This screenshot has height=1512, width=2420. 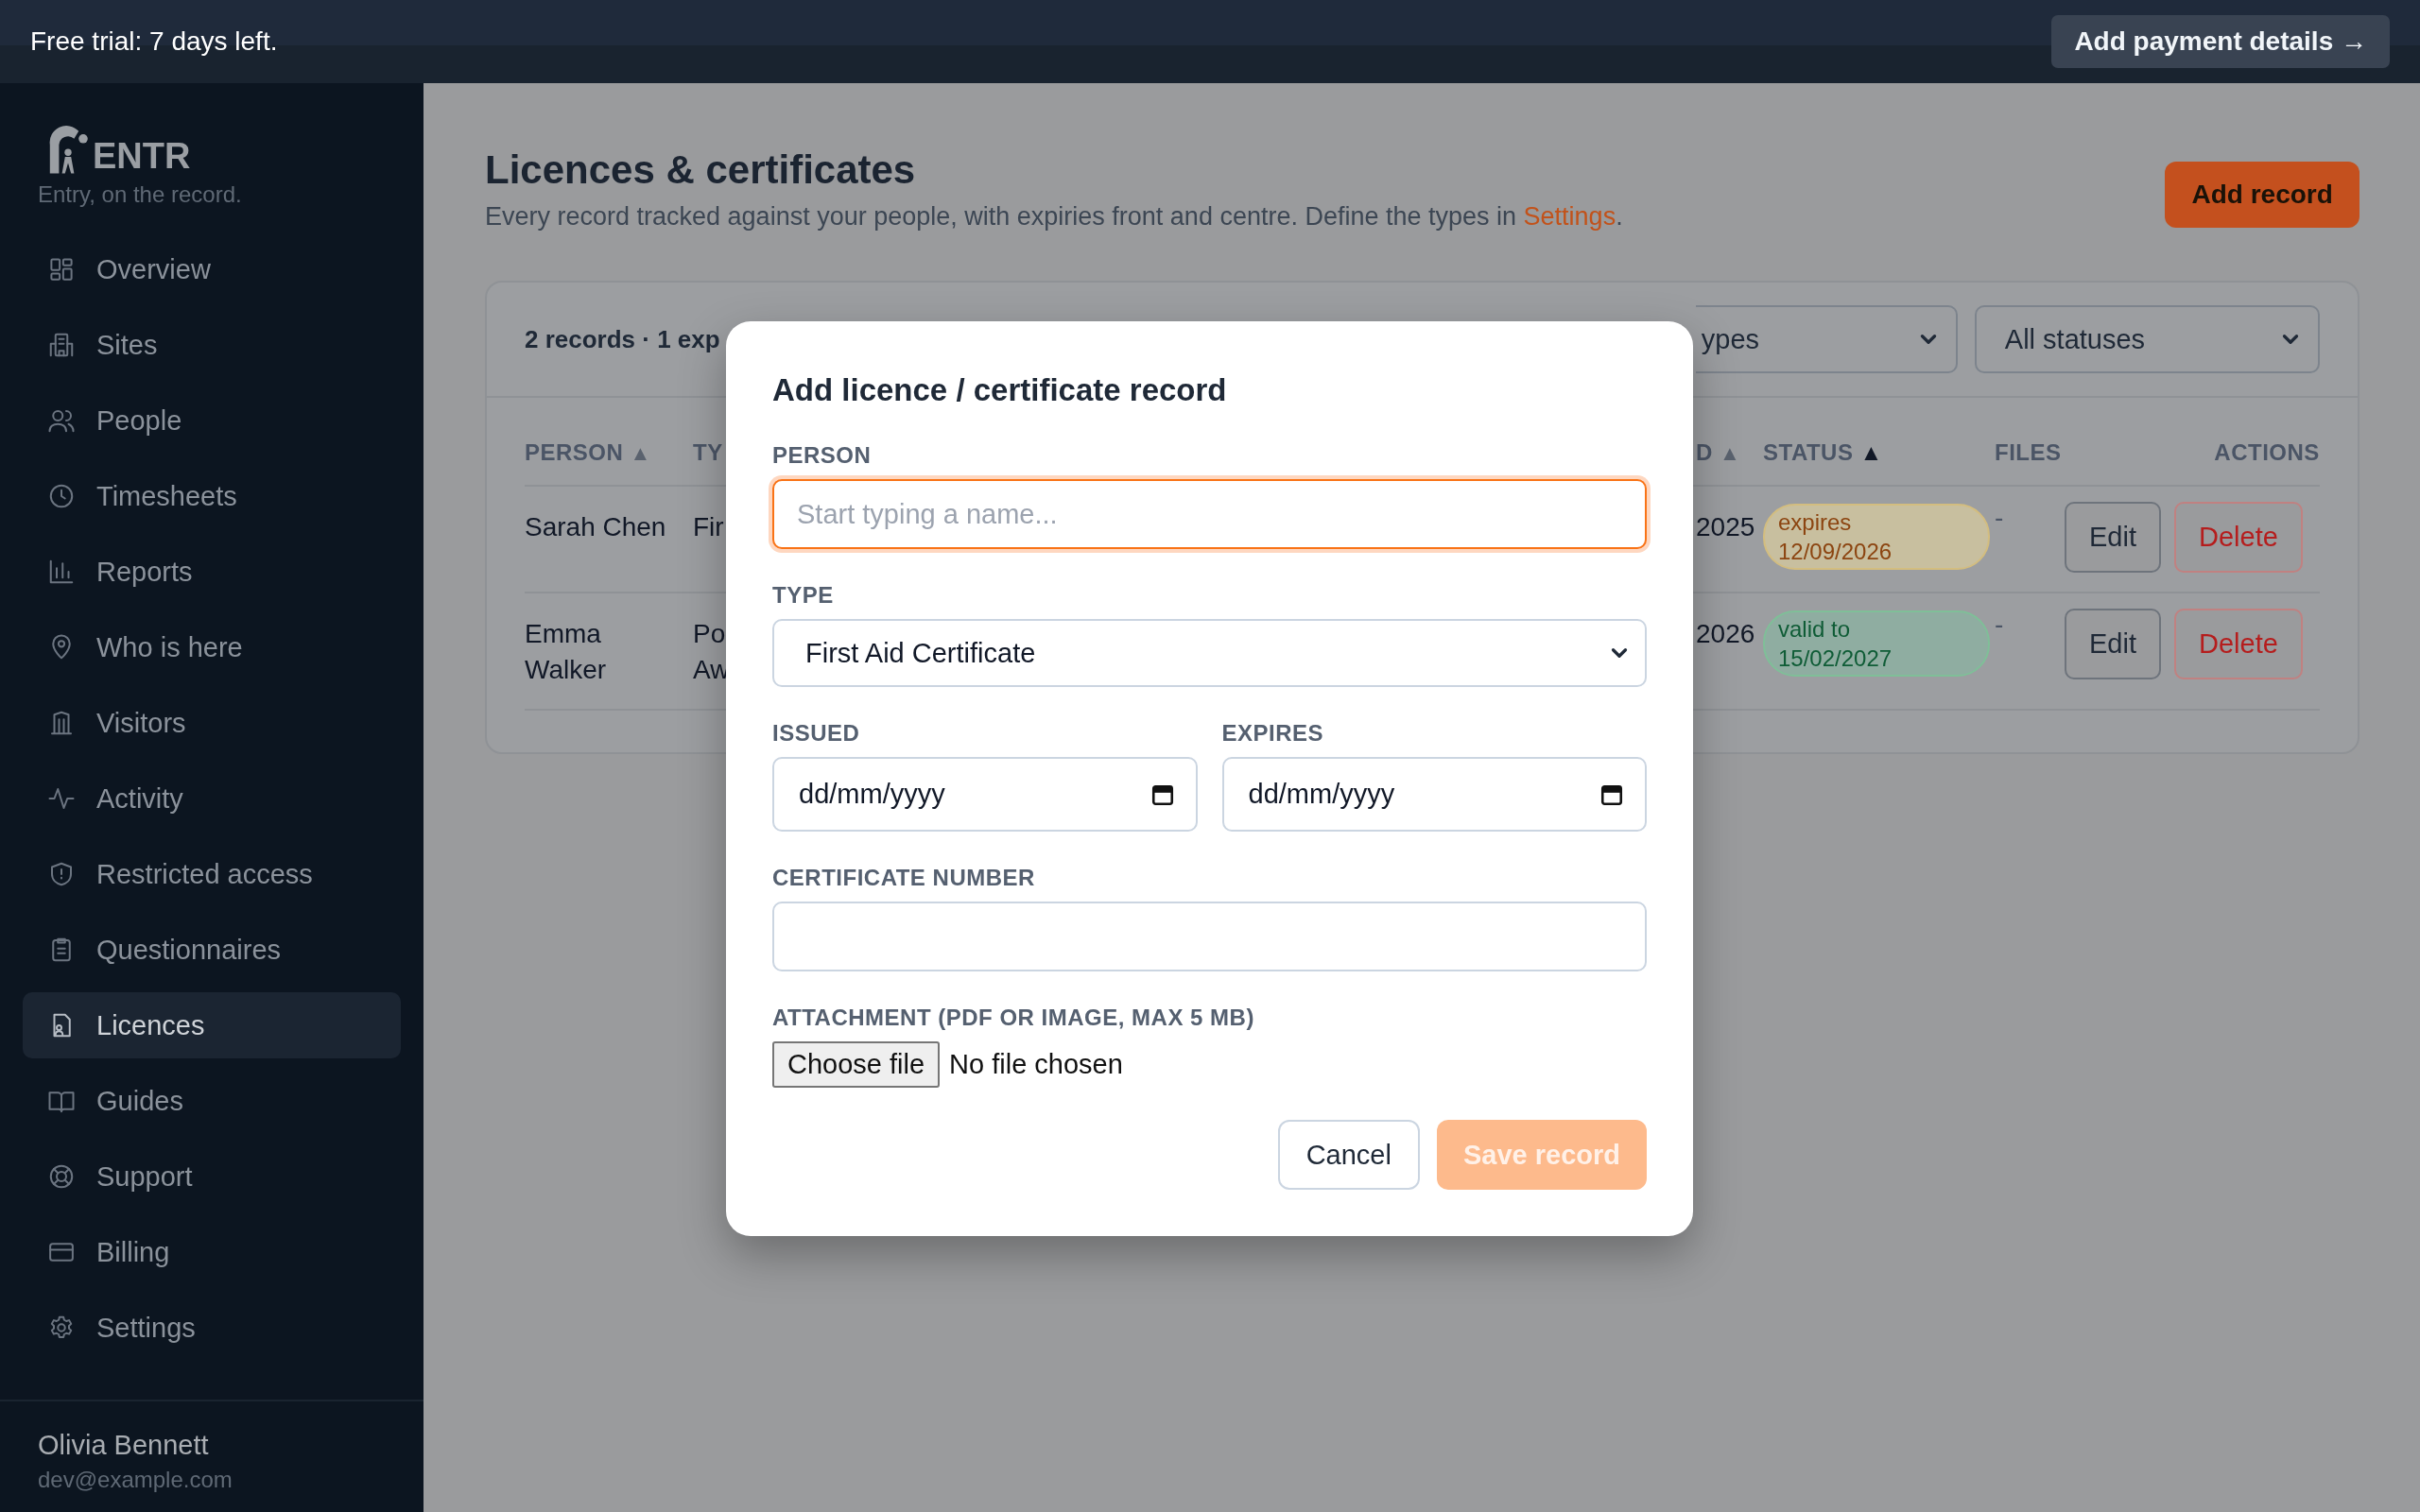 I want to click on nav-item: Restricted access, so click(x=212, y=874).